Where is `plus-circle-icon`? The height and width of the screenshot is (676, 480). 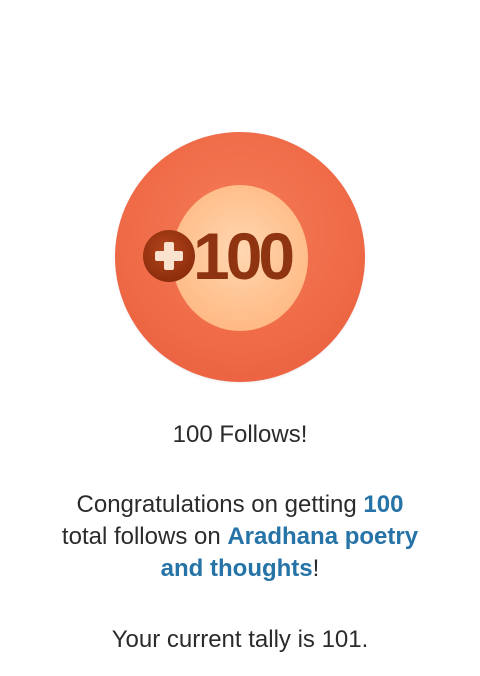 plus-circle-icon is located at coordinates (169, 256).